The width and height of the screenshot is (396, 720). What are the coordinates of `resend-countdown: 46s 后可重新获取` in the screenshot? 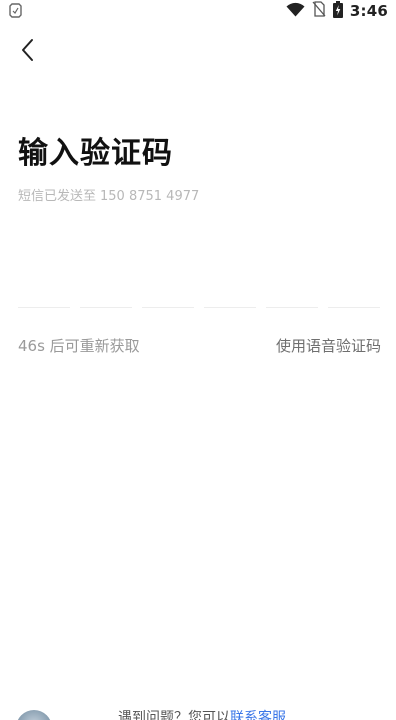 It's located at (79, 346).